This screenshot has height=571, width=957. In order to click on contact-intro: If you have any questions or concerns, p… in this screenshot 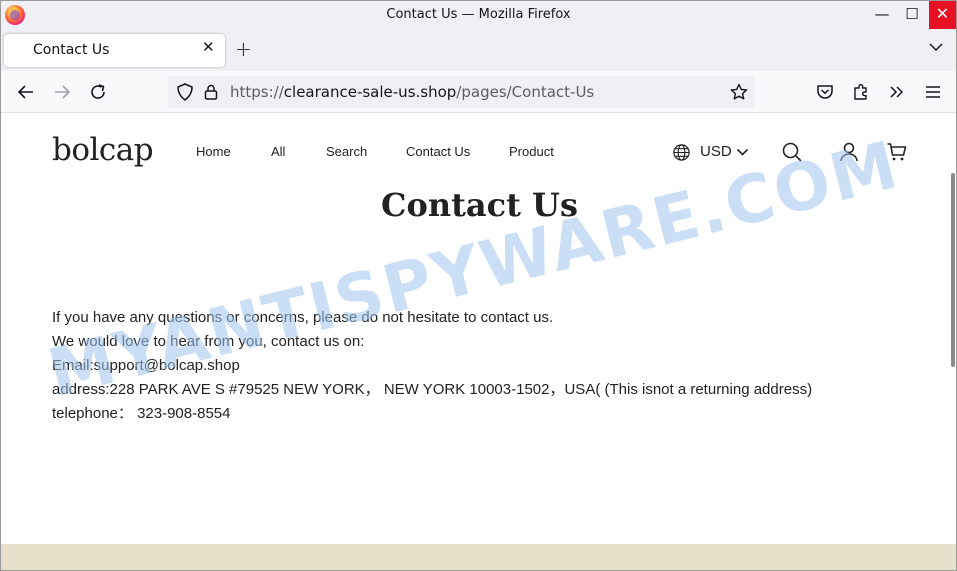, I will do `click(303, 317)`.